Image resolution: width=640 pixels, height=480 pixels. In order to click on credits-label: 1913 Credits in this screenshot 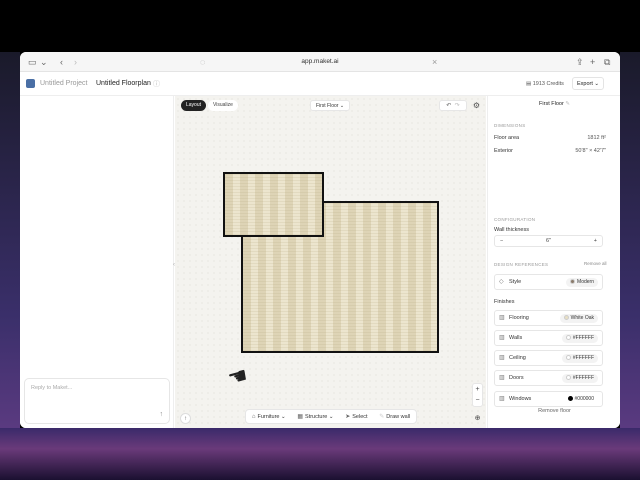, I will do `click(548, 84)`.